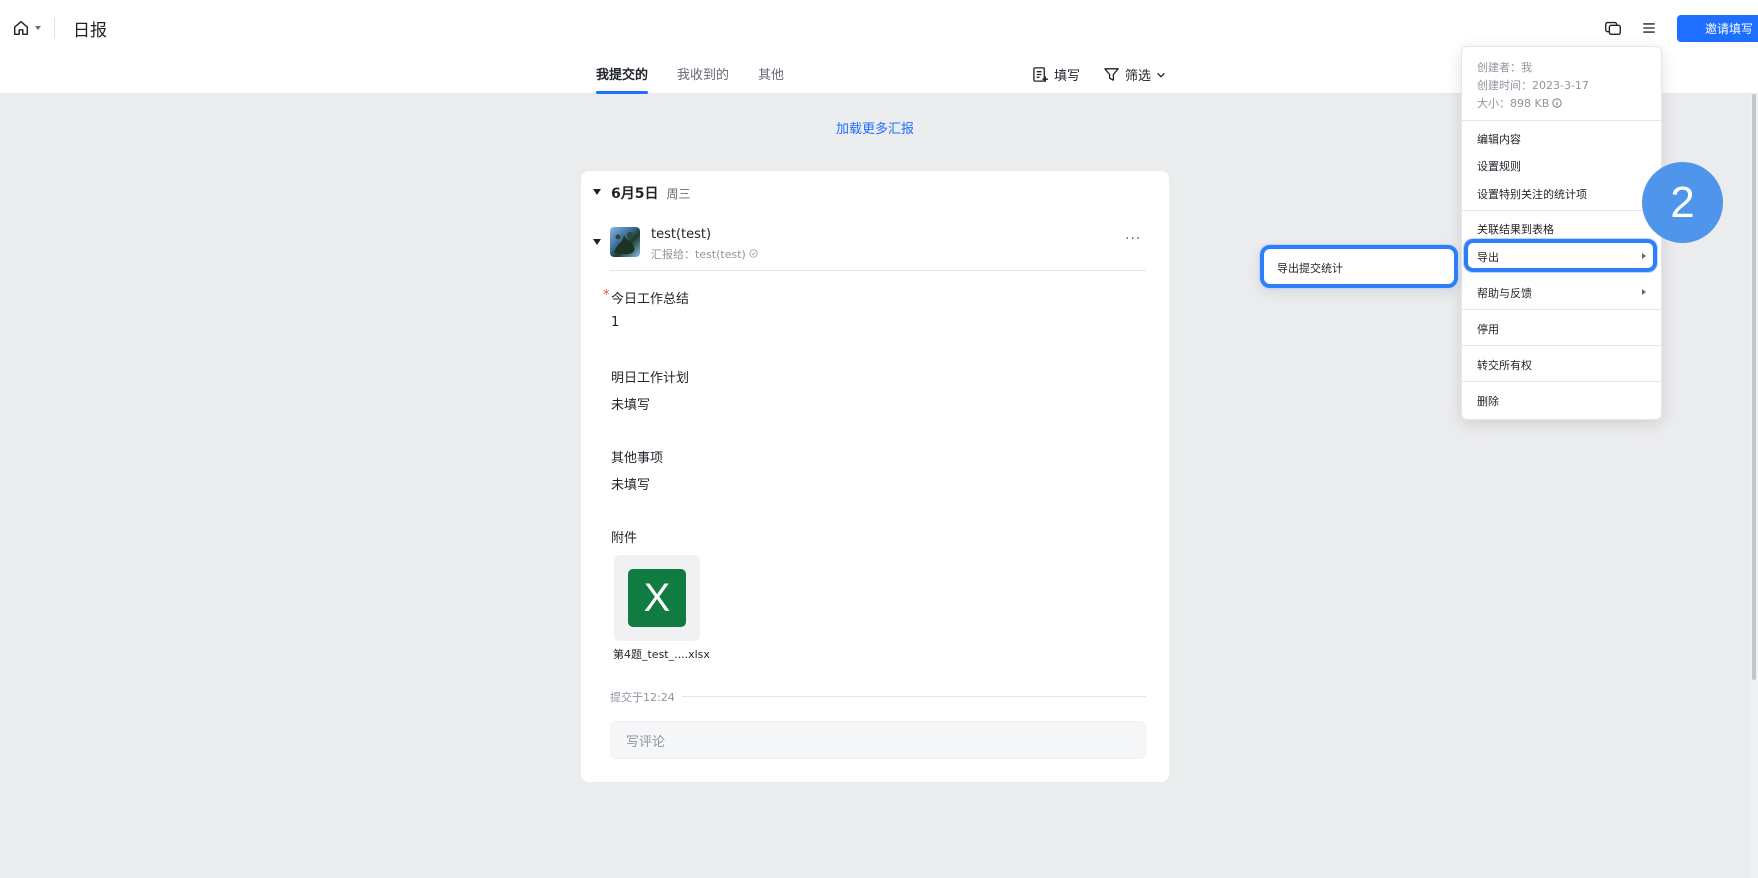  Describe the element at coordinates (1488, 257) in the screenshot. I see `menu-item-export: 导出` at that location.